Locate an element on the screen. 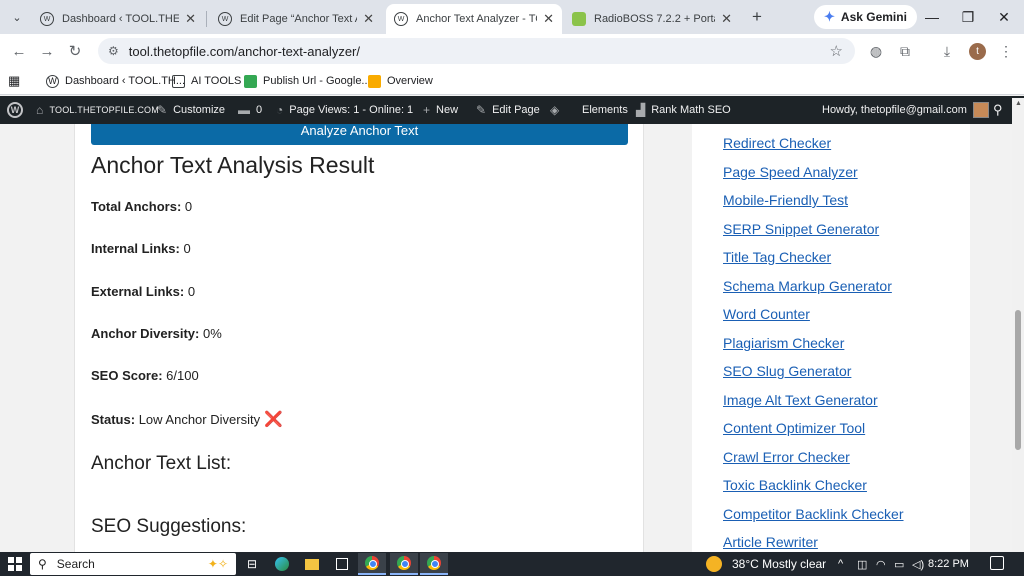 This screenshot has width=1024, height=576. wordpress-logo-icon: W is located at coordinates (15, 110).